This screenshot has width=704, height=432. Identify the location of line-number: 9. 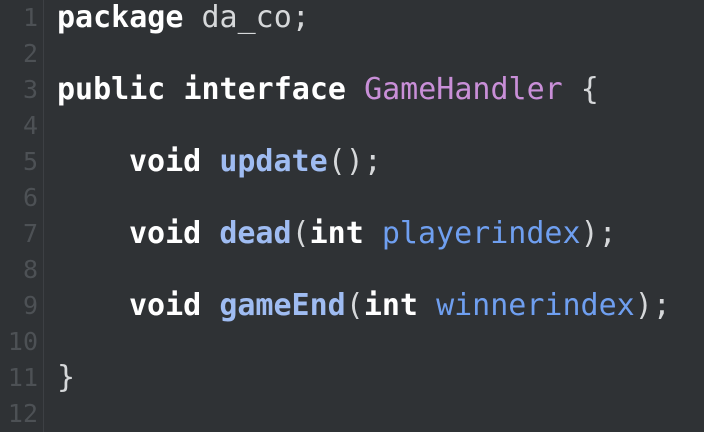
(30, 305).